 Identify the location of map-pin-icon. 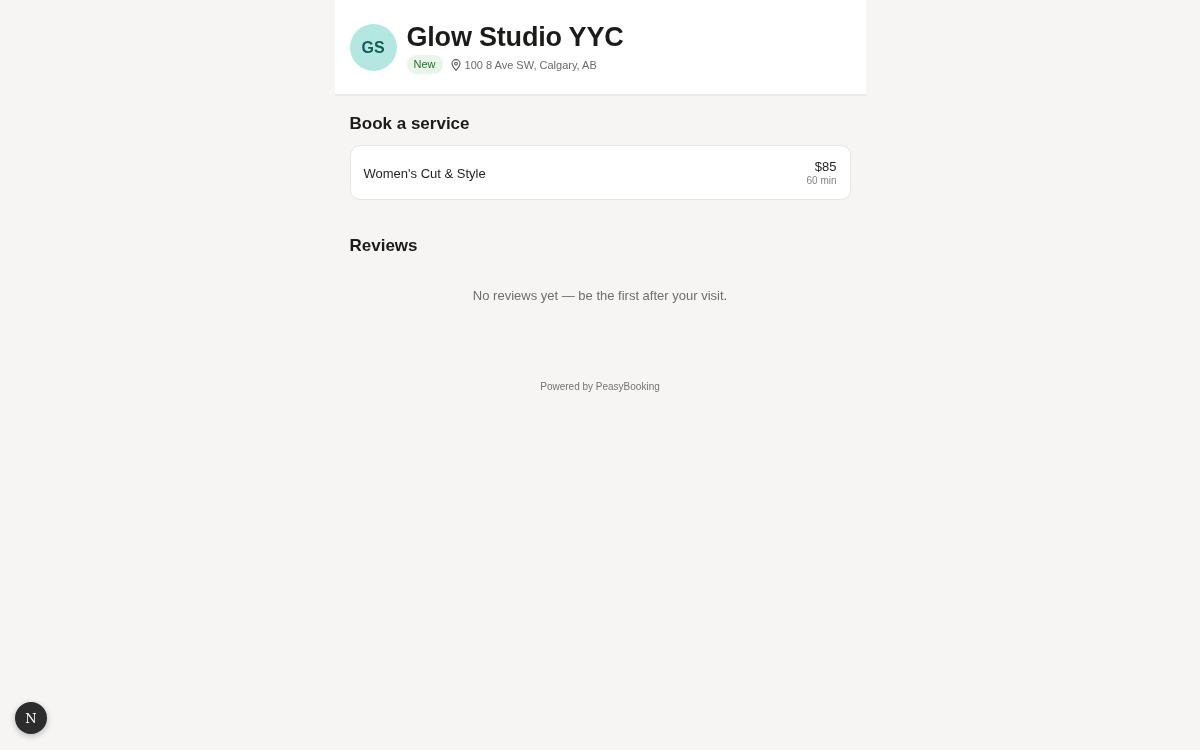
(455, 64).